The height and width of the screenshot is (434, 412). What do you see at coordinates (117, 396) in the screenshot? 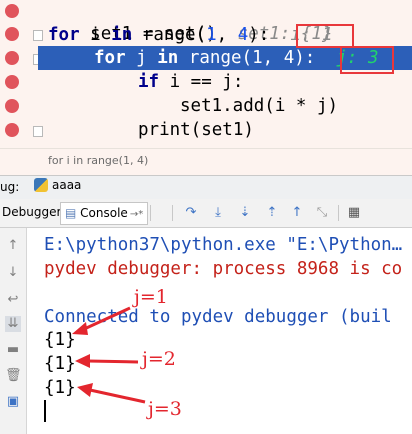
I see `arrow-j3` at bounding box center [117, 396].